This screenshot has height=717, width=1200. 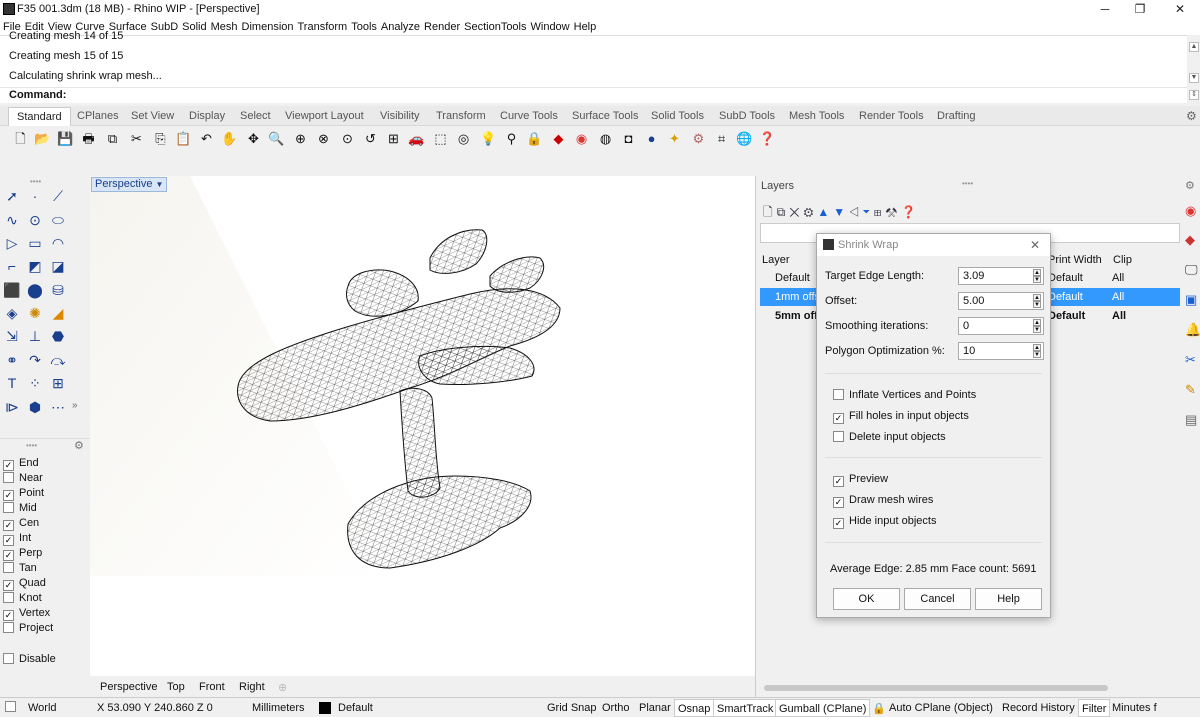 I want to click on zoom-extents-icon: ⊗, so click(x=323, y=138).